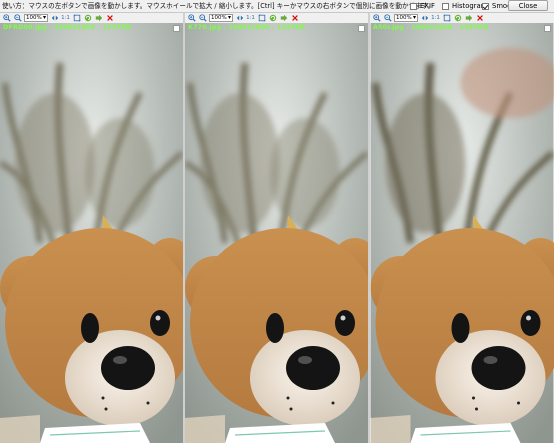  What do you see at coordinates (247, 27) in the screenshot?
I see `image-caption: K770.jpg . 1600x1600 . 1337KB` at bounding box center [247, 27].